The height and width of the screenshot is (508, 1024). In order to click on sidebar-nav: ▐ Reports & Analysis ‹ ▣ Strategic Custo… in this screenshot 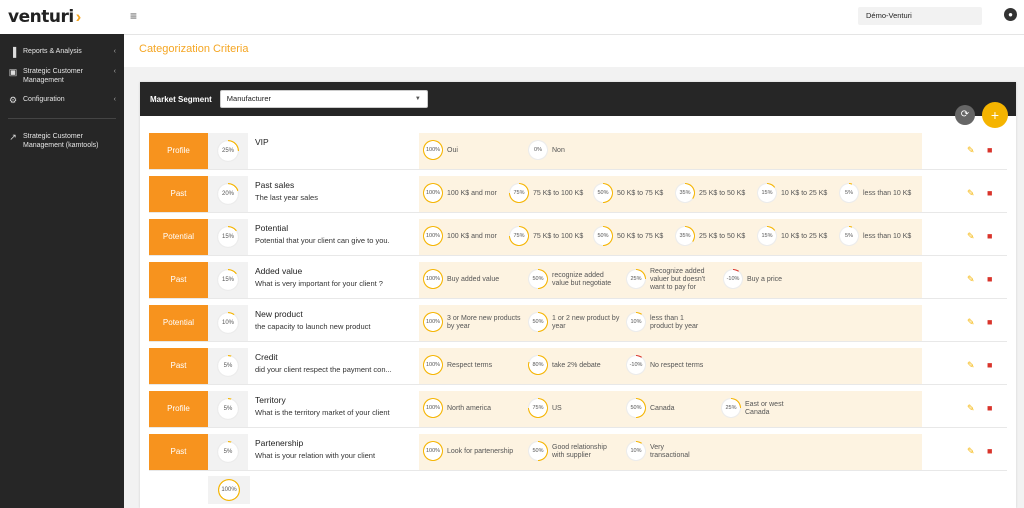, I will do `click(62, 94)`.